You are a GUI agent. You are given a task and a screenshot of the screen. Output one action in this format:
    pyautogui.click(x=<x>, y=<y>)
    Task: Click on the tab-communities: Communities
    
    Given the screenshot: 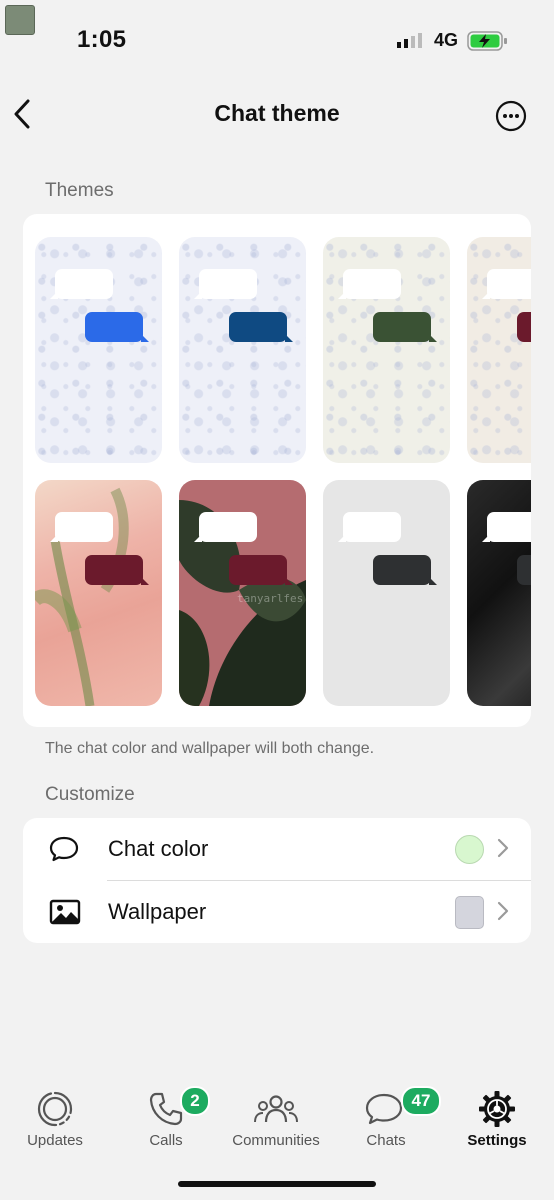 What is the action you would take?
    pyautogui.click(x=276, y=1119)
    